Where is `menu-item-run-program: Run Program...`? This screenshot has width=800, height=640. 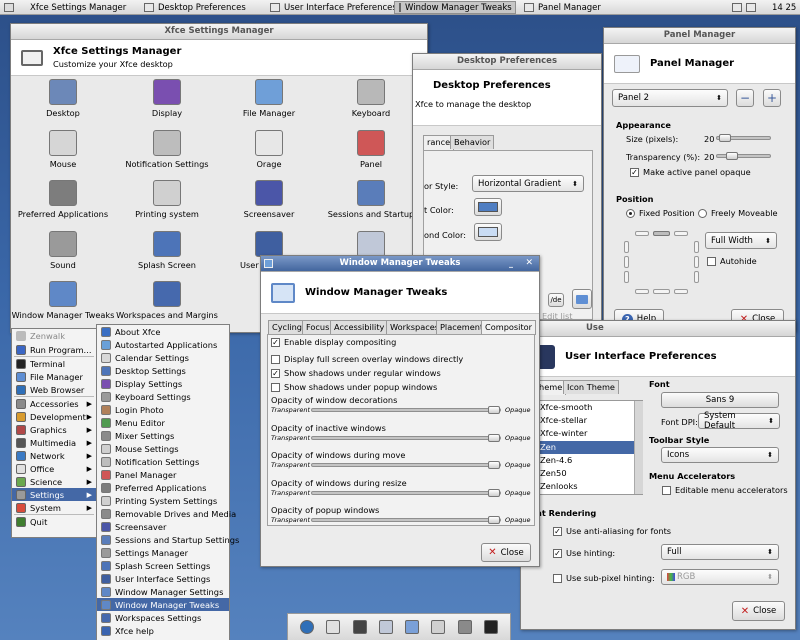 menu-item-run-program: Run Program... is located at coordinates (54, 349).